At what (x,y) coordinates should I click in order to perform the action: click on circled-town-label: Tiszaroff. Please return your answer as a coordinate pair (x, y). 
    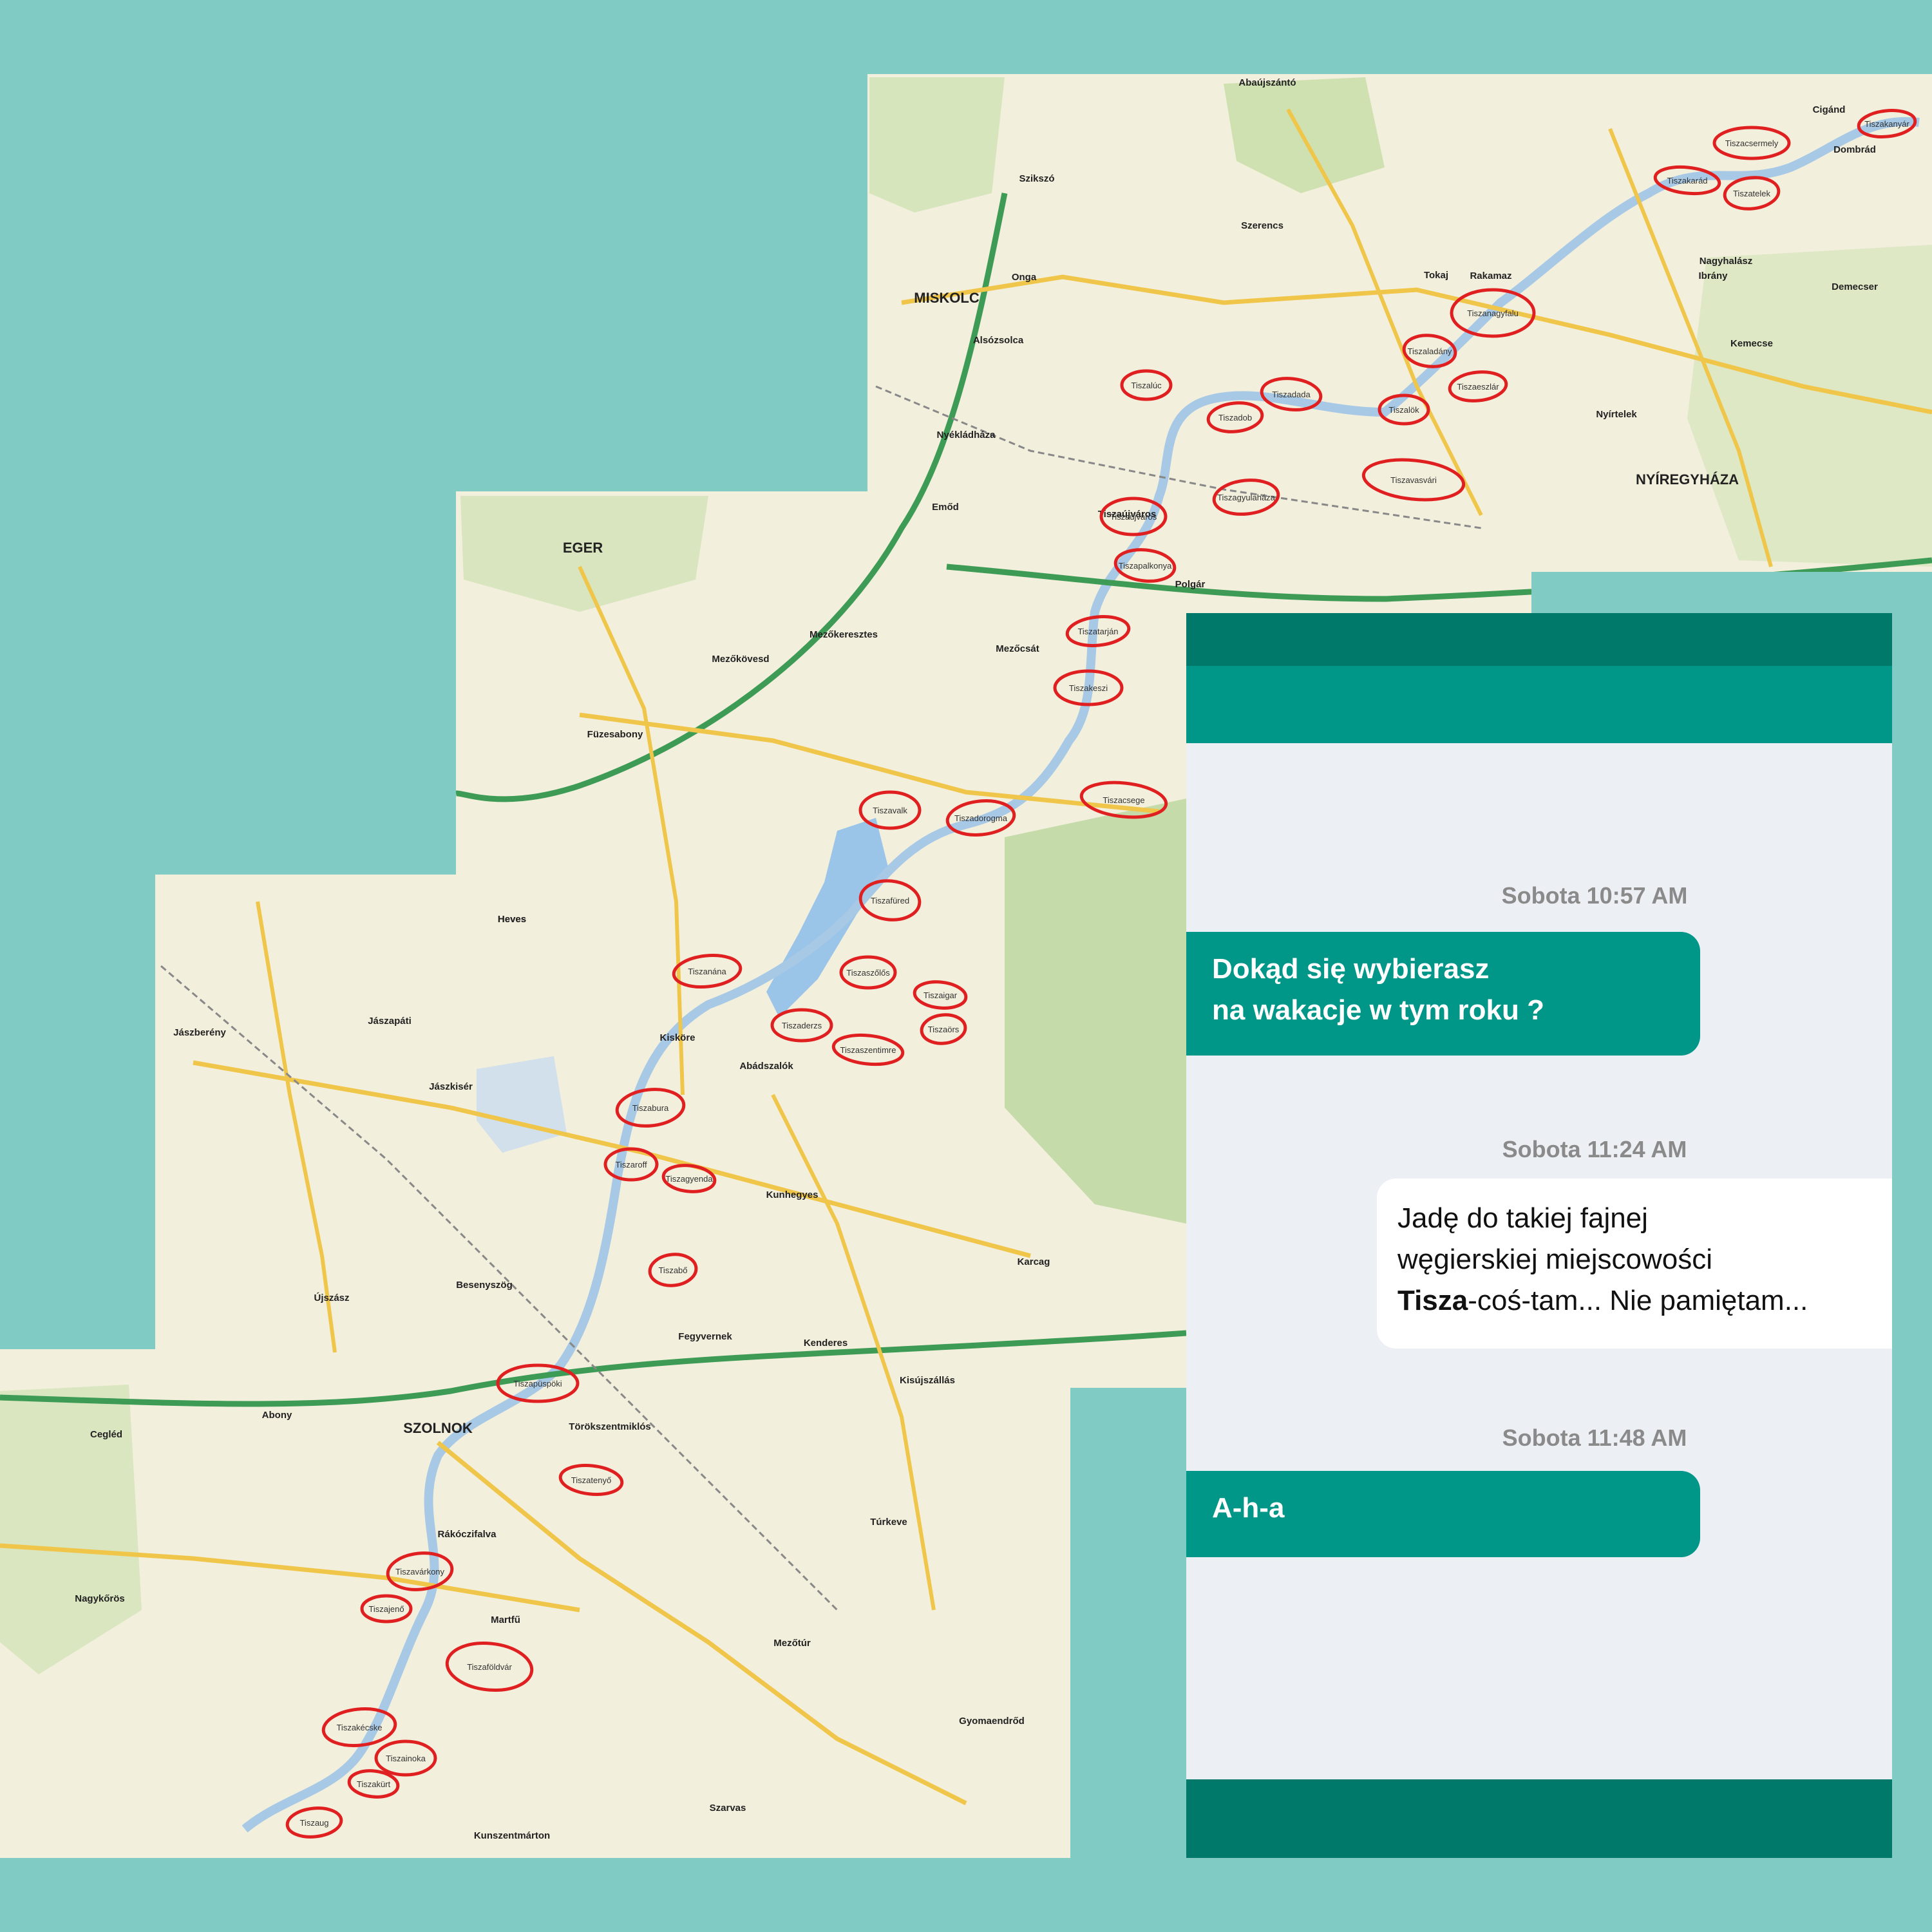
    Looking at the image, I should click on (631, 1165).